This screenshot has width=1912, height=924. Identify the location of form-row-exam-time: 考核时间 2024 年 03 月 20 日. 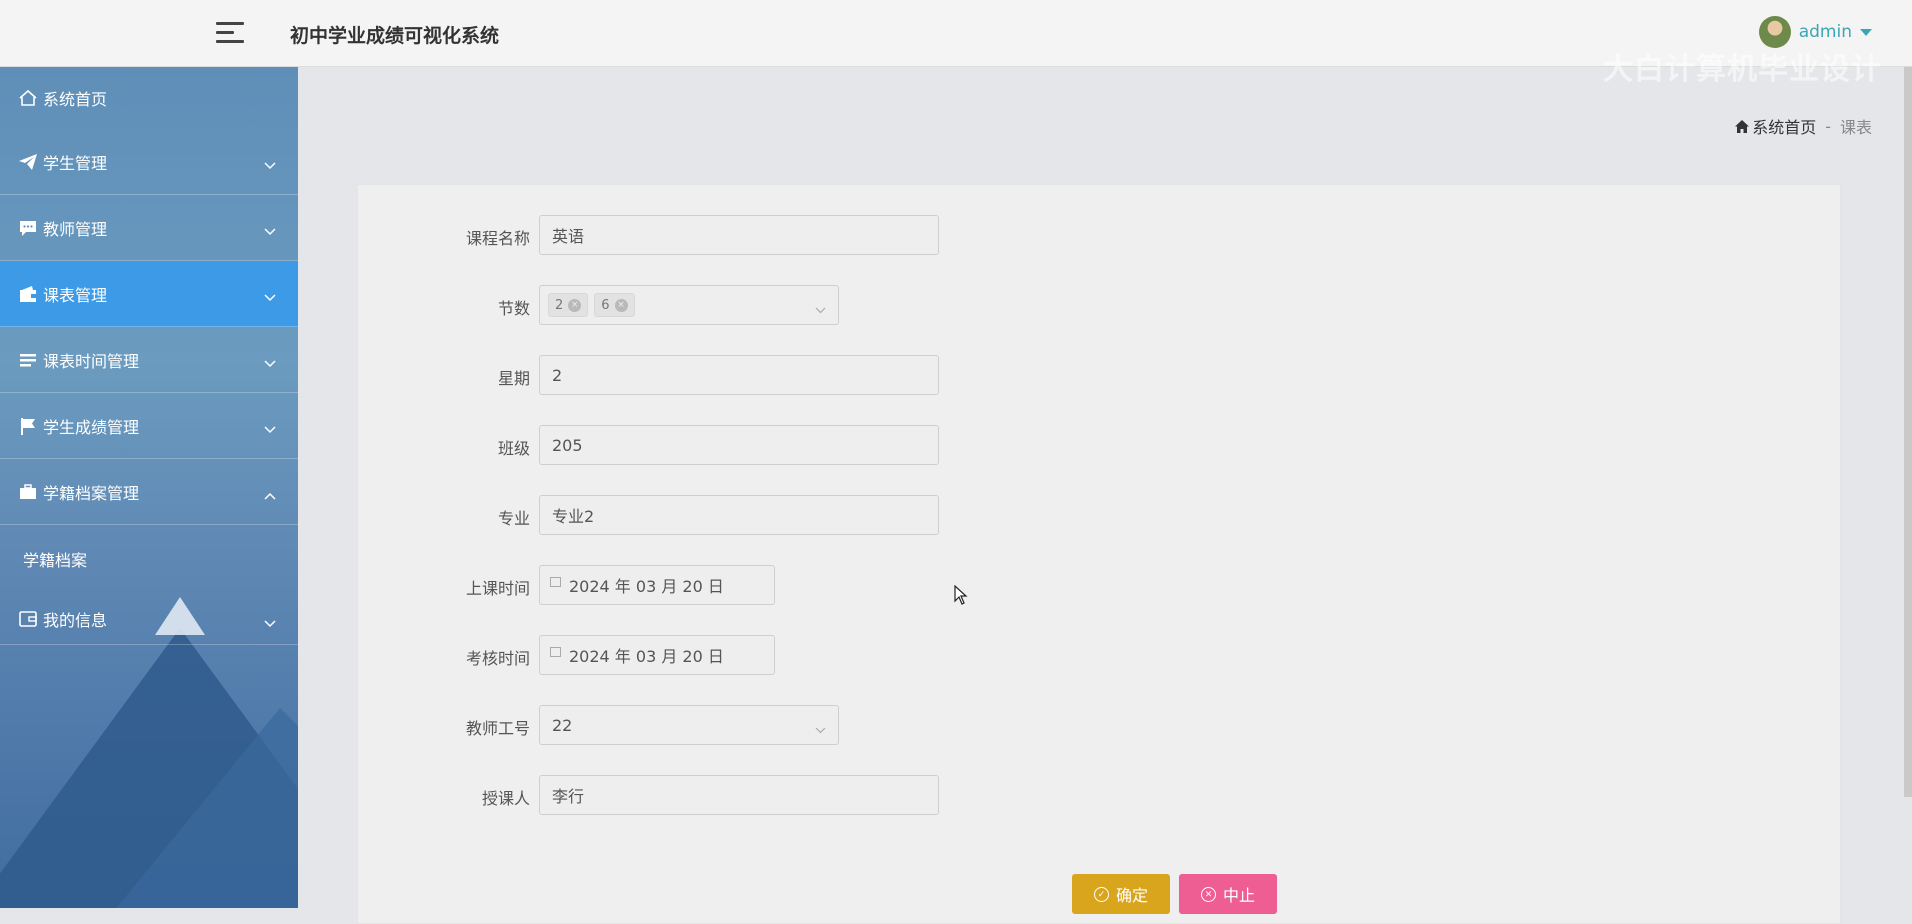
(1099, 655).